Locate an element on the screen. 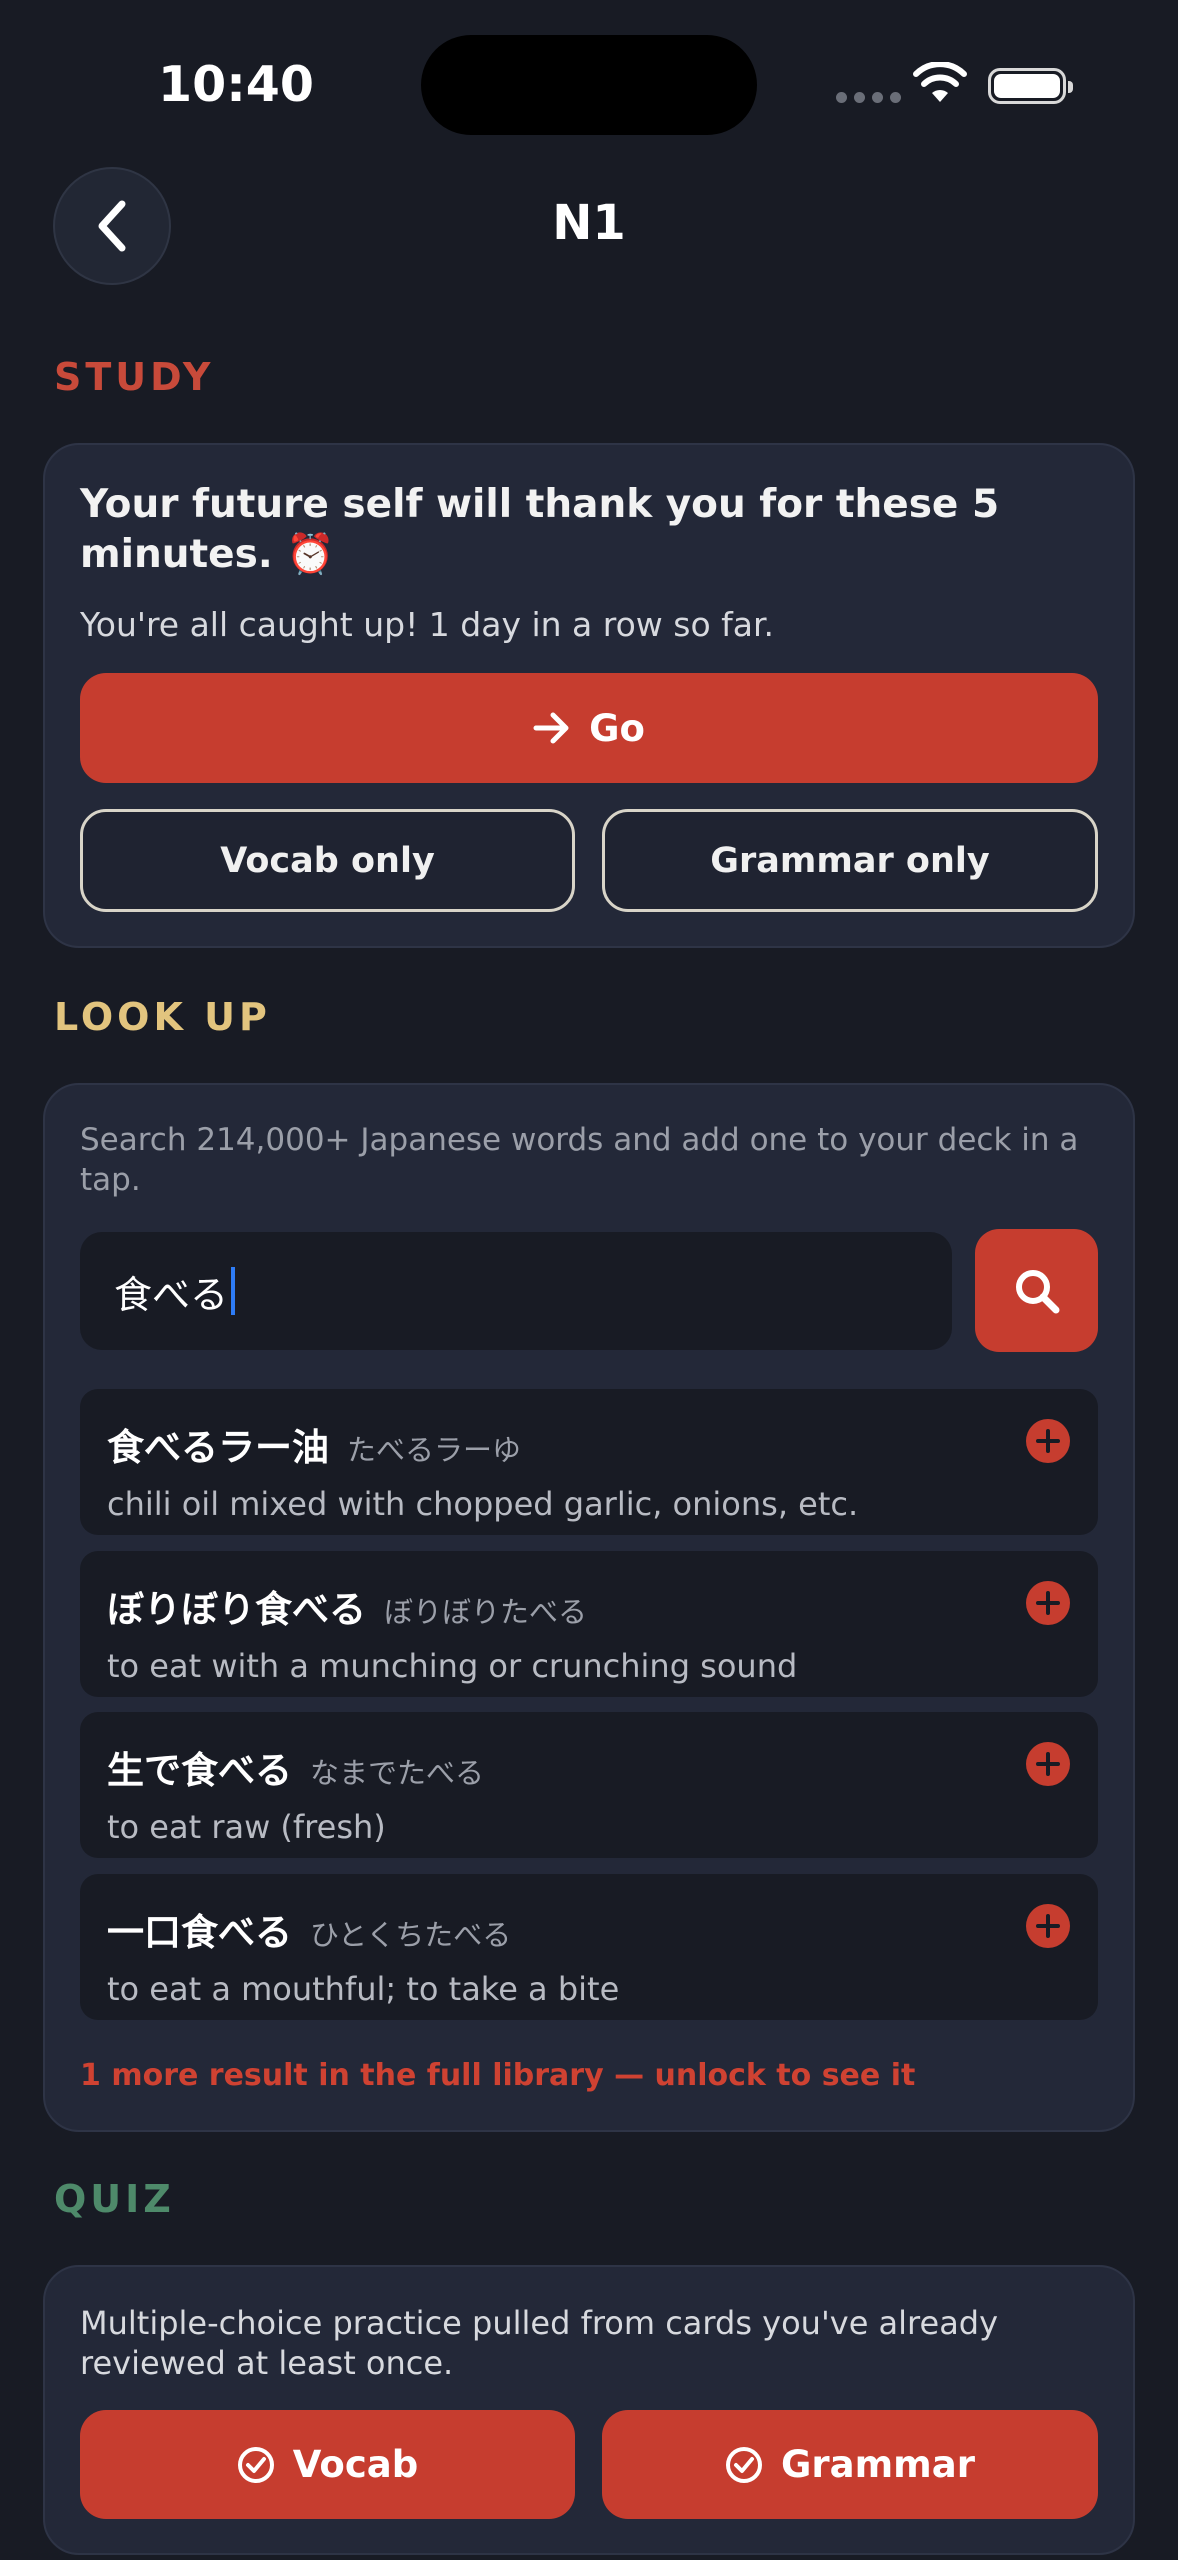 The width and height of the screenshot is (1178, 2560). wifi-icon is located at coordinates (940, 85).